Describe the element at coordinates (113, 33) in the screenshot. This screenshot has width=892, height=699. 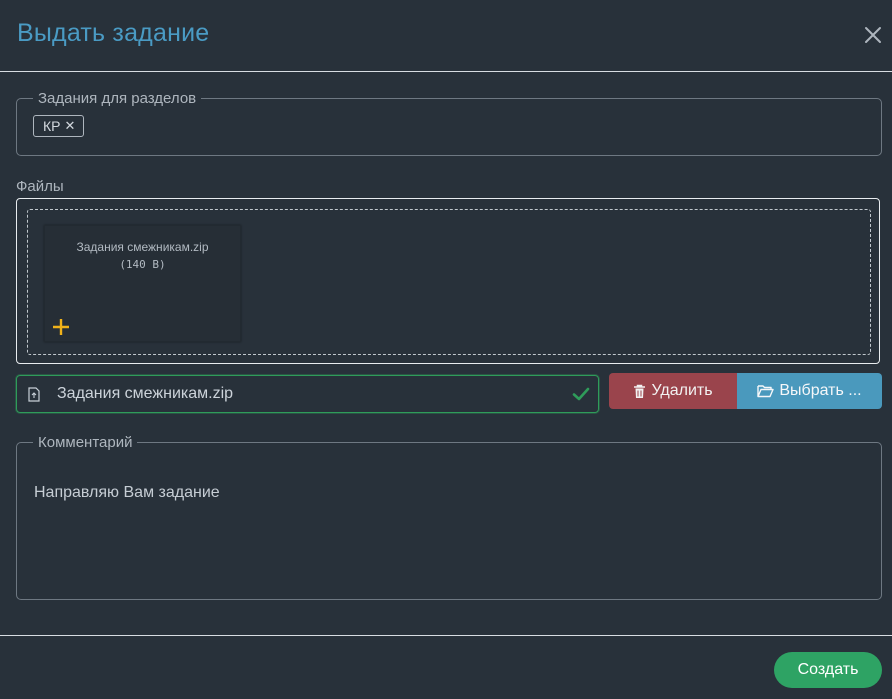
I see `dialog-title: Выдать задание` at that location.